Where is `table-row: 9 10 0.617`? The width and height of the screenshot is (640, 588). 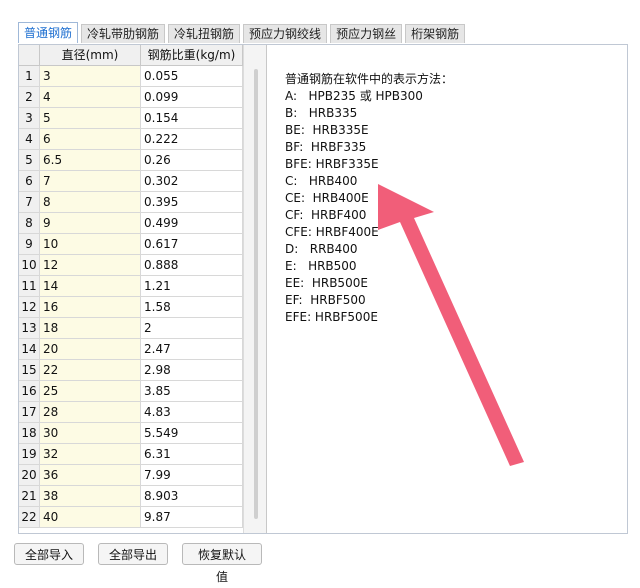 table-row: 9 10 0.617 is located at coordinates (131, 244).